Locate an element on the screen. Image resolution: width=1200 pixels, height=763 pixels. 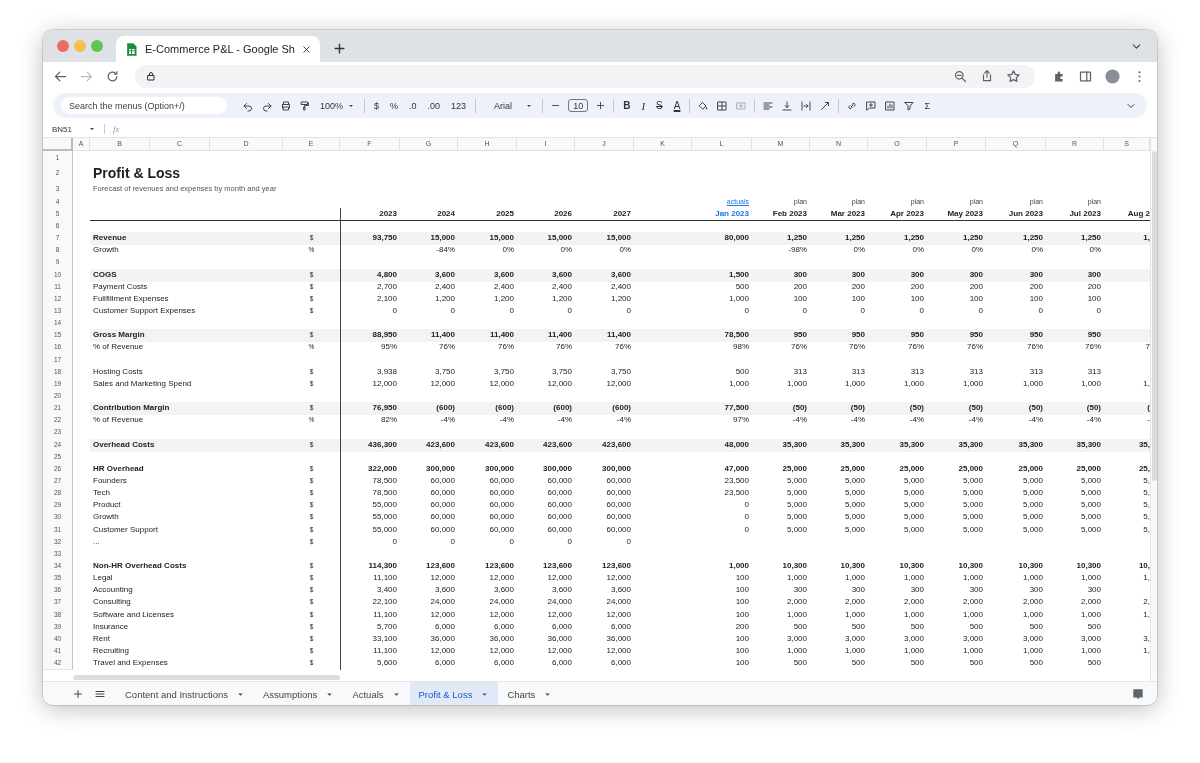
sheet-tab: Actuals is located at coordinates (376, 693).